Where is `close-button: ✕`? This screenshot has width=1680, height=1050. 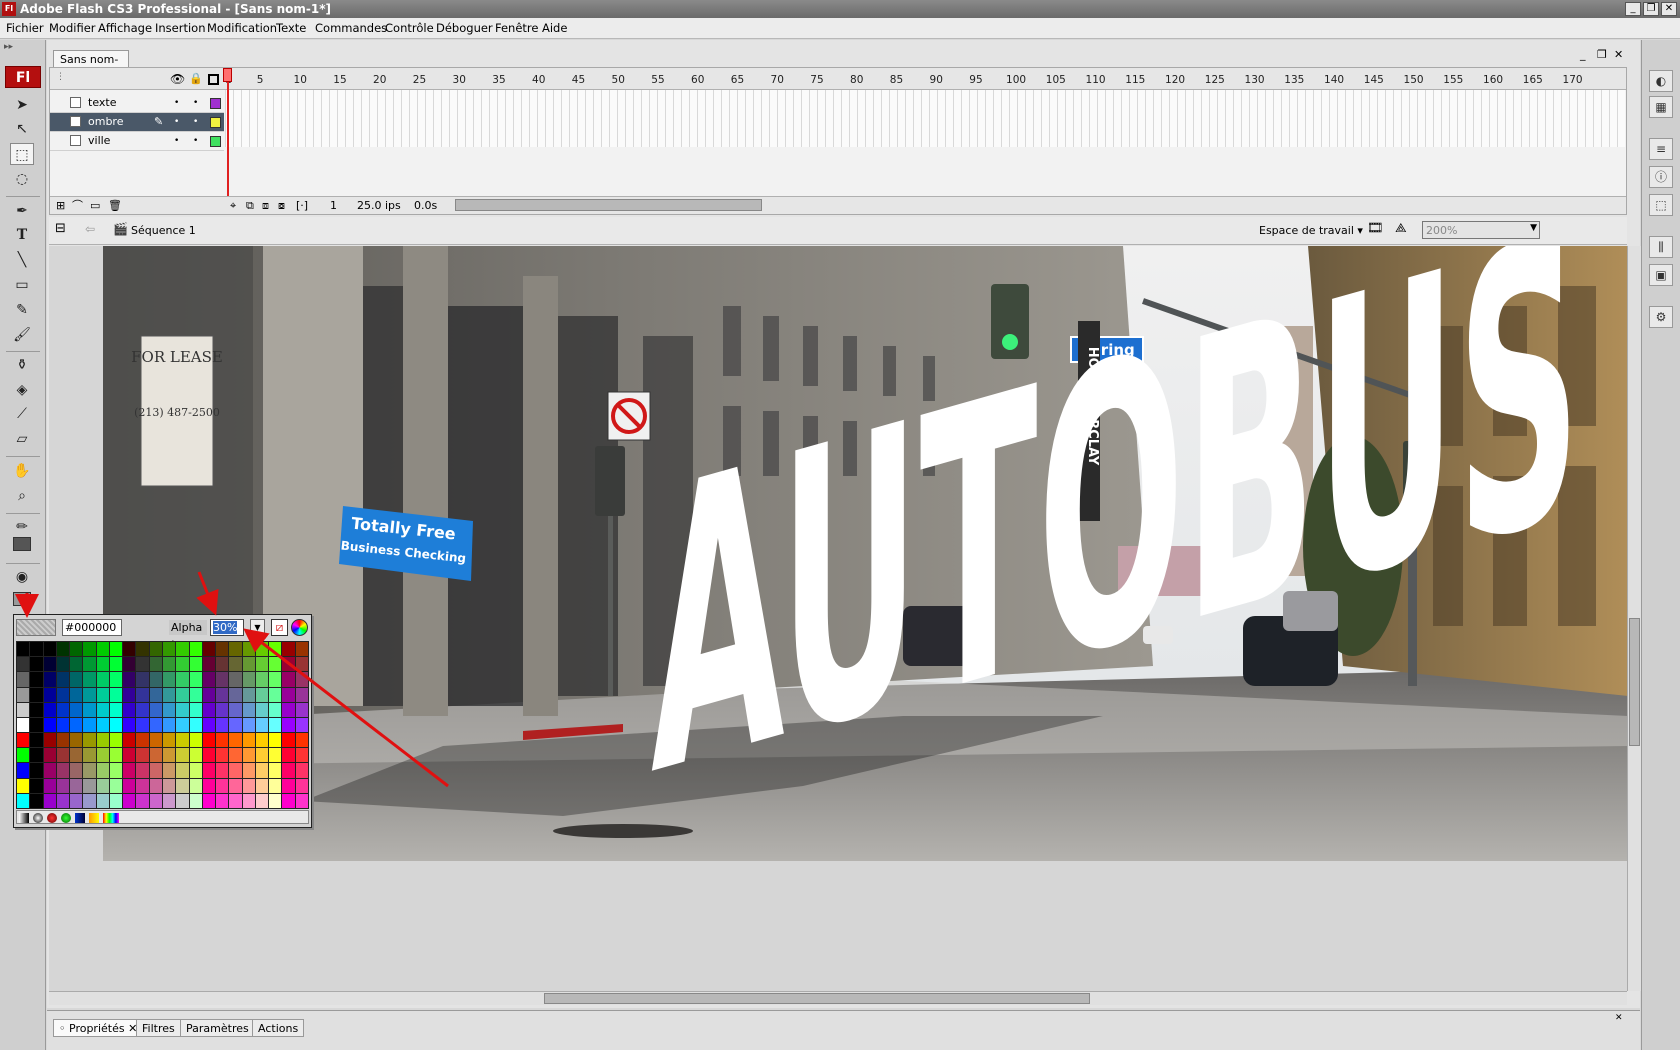 close-button: ✕ is located at coordinates (1669, 9).